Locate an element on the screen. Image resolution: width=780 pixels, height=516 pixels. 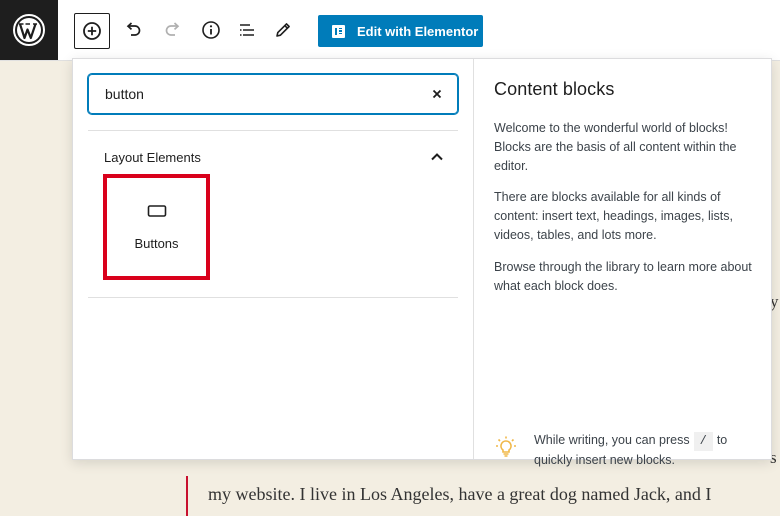
button-block-icon is located at coordinates (156, 211).